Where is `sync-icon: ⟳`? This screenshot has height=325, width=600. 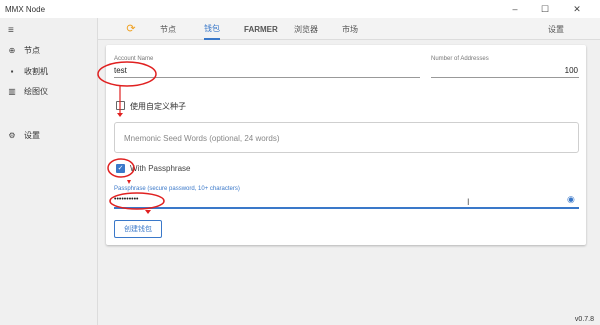 sync-icon: ⟳ is located at coordinates (131, 29).